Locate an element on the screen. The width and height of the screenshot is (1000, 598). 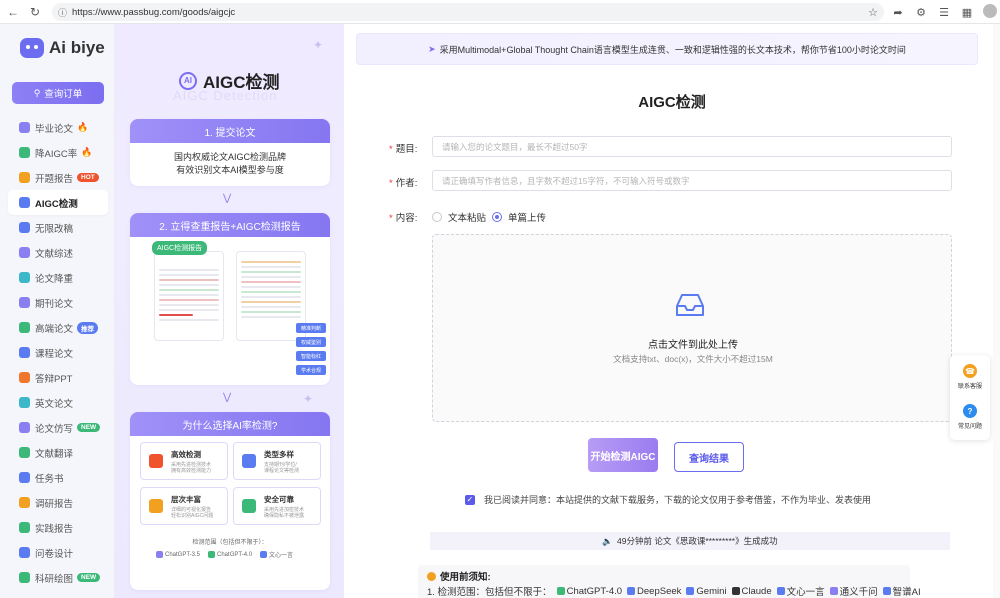
start-detection-button: 开始检测AIGC is located at coordinates (623, 455).